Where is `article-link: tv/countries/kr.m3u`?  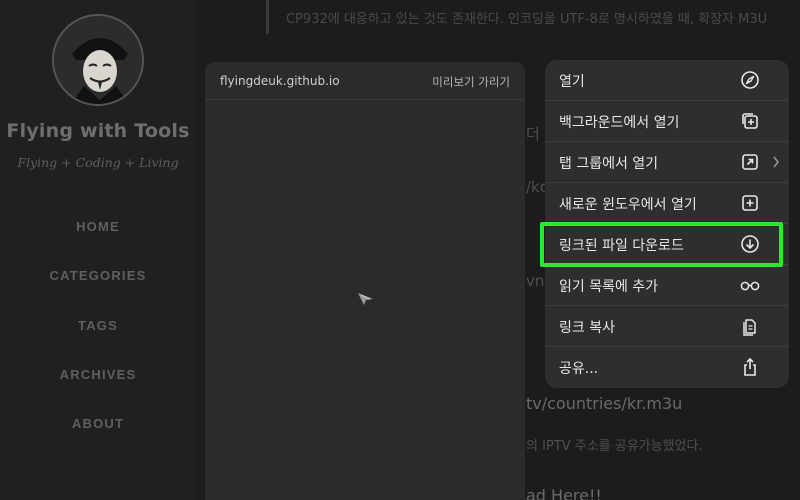
article-link: tv/countries/kr.m3u is located at coordinates (604, 403).